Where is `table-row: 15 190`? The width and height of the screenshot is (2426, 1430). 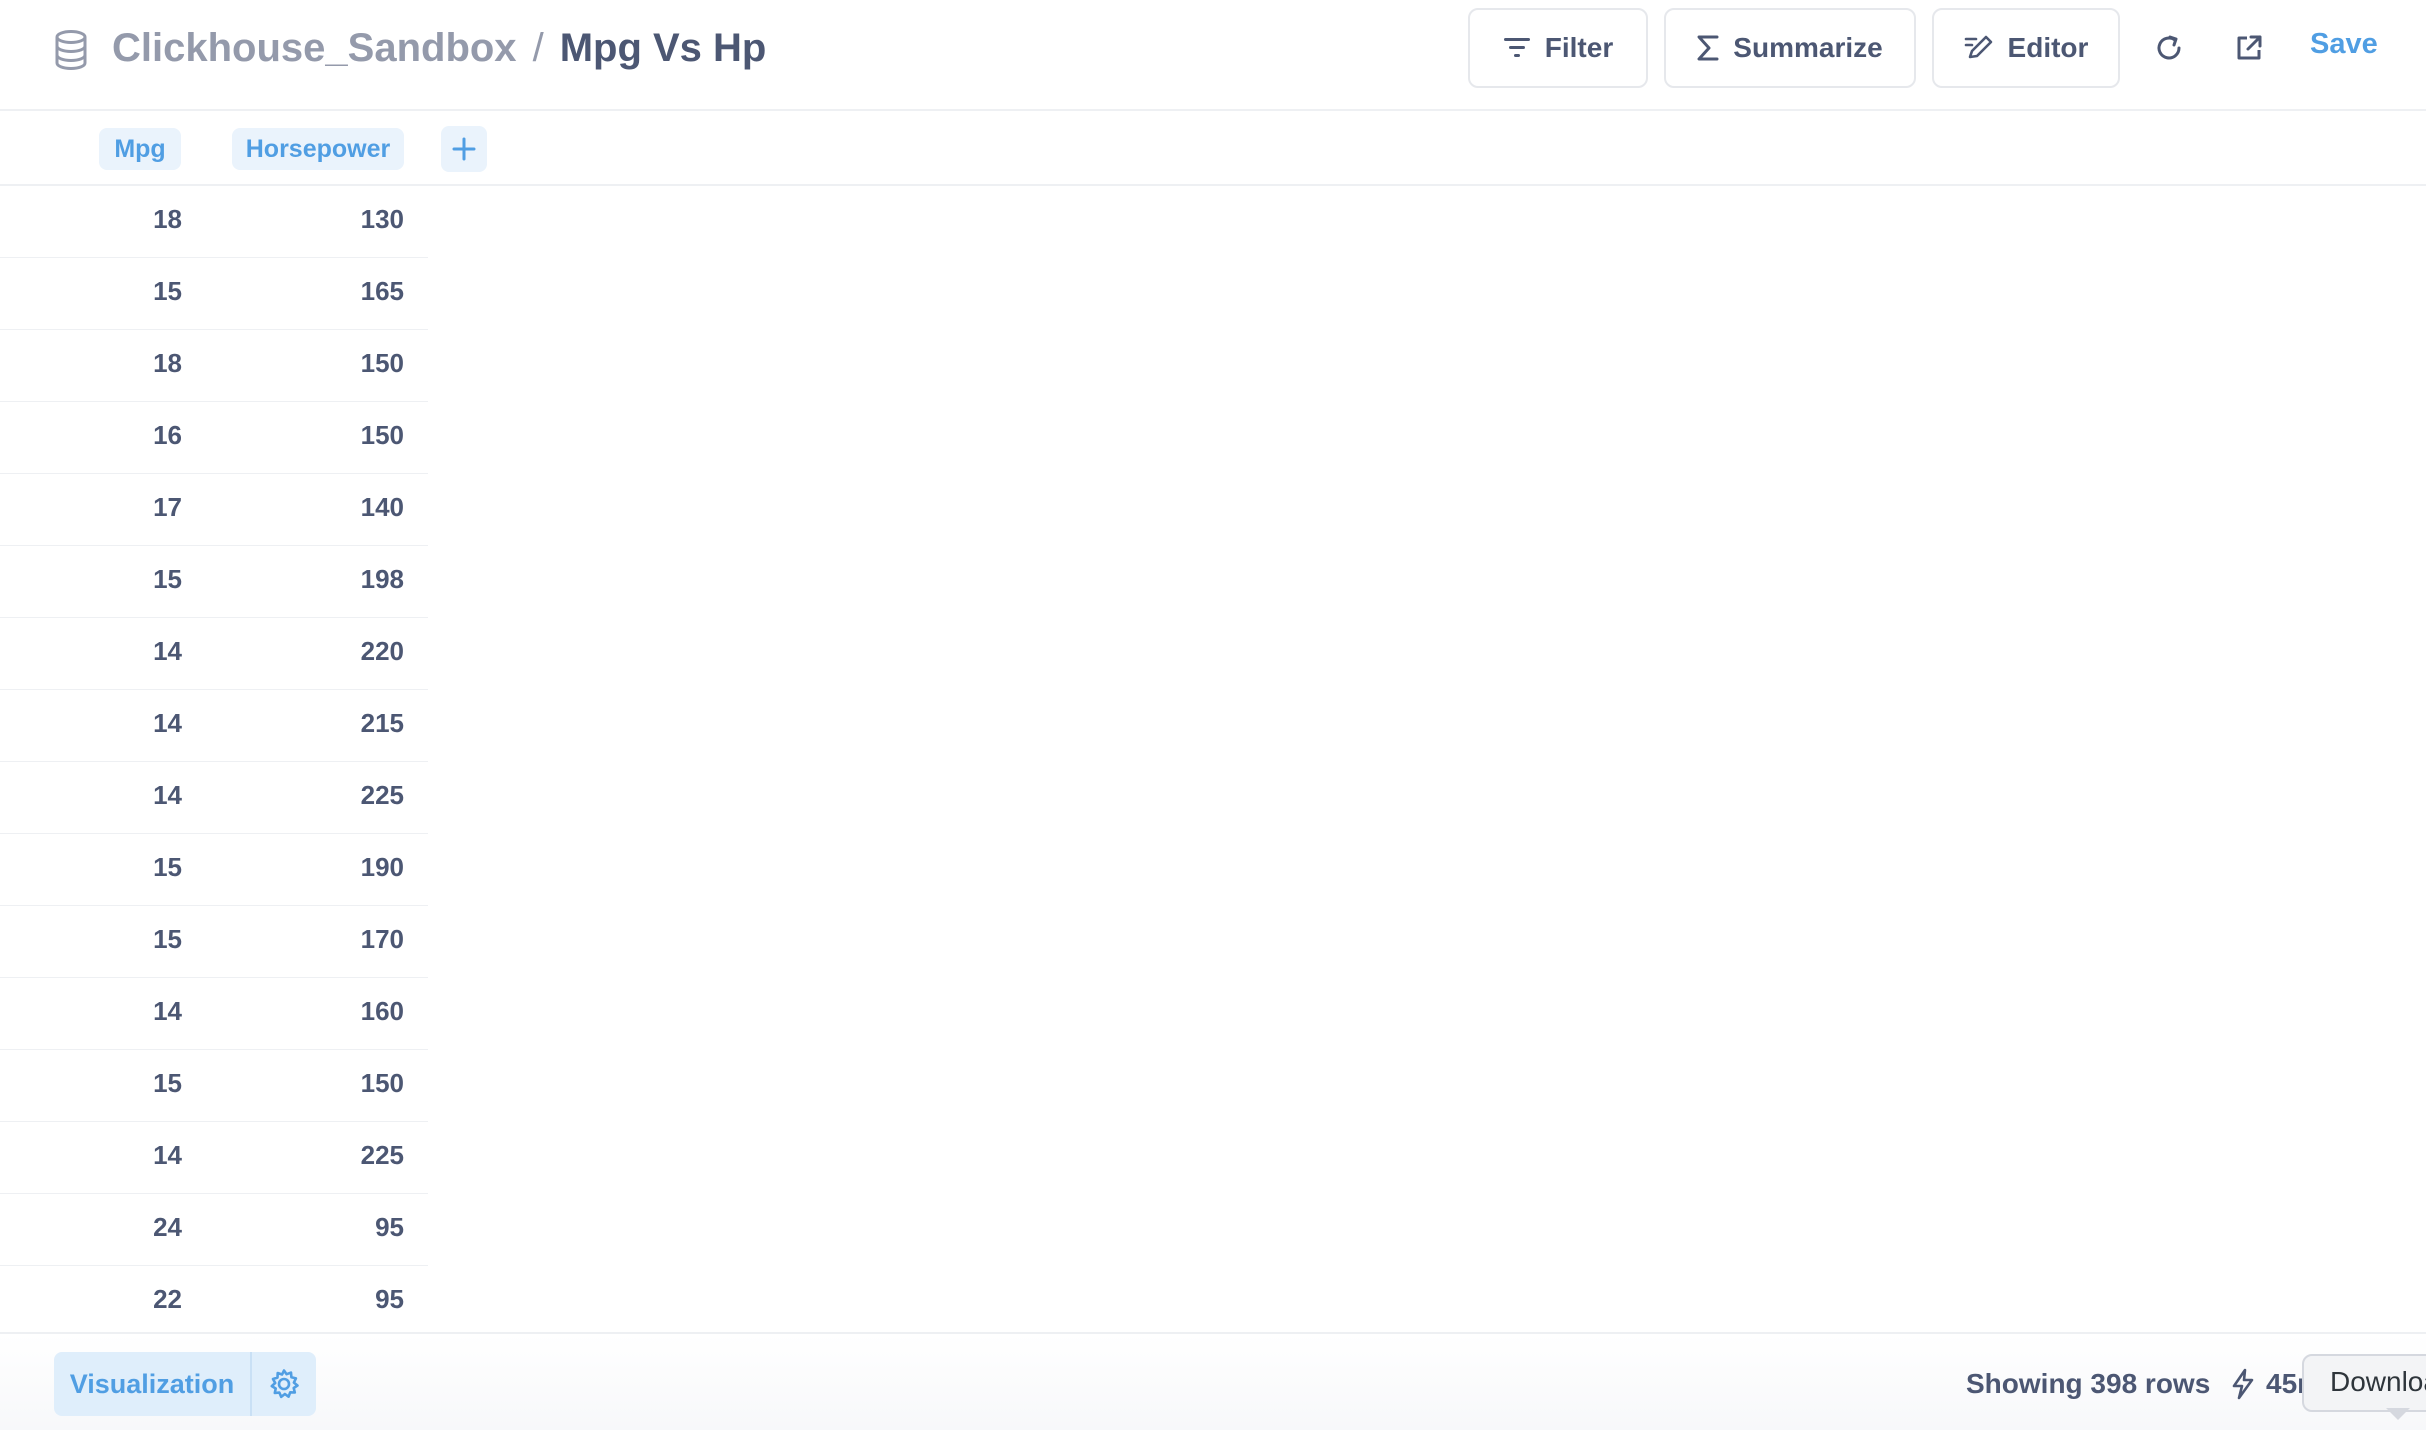 table-row: 15 190 is located at coordinates (214, 870).